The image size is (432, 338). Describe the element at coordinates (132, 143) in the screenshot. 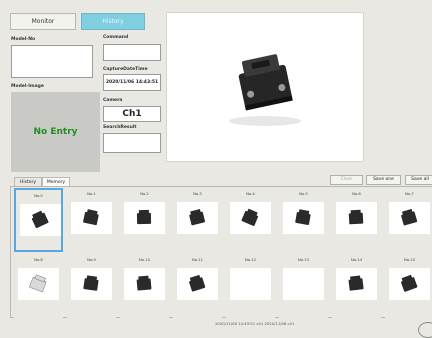

I see `search-result-field` at that location.